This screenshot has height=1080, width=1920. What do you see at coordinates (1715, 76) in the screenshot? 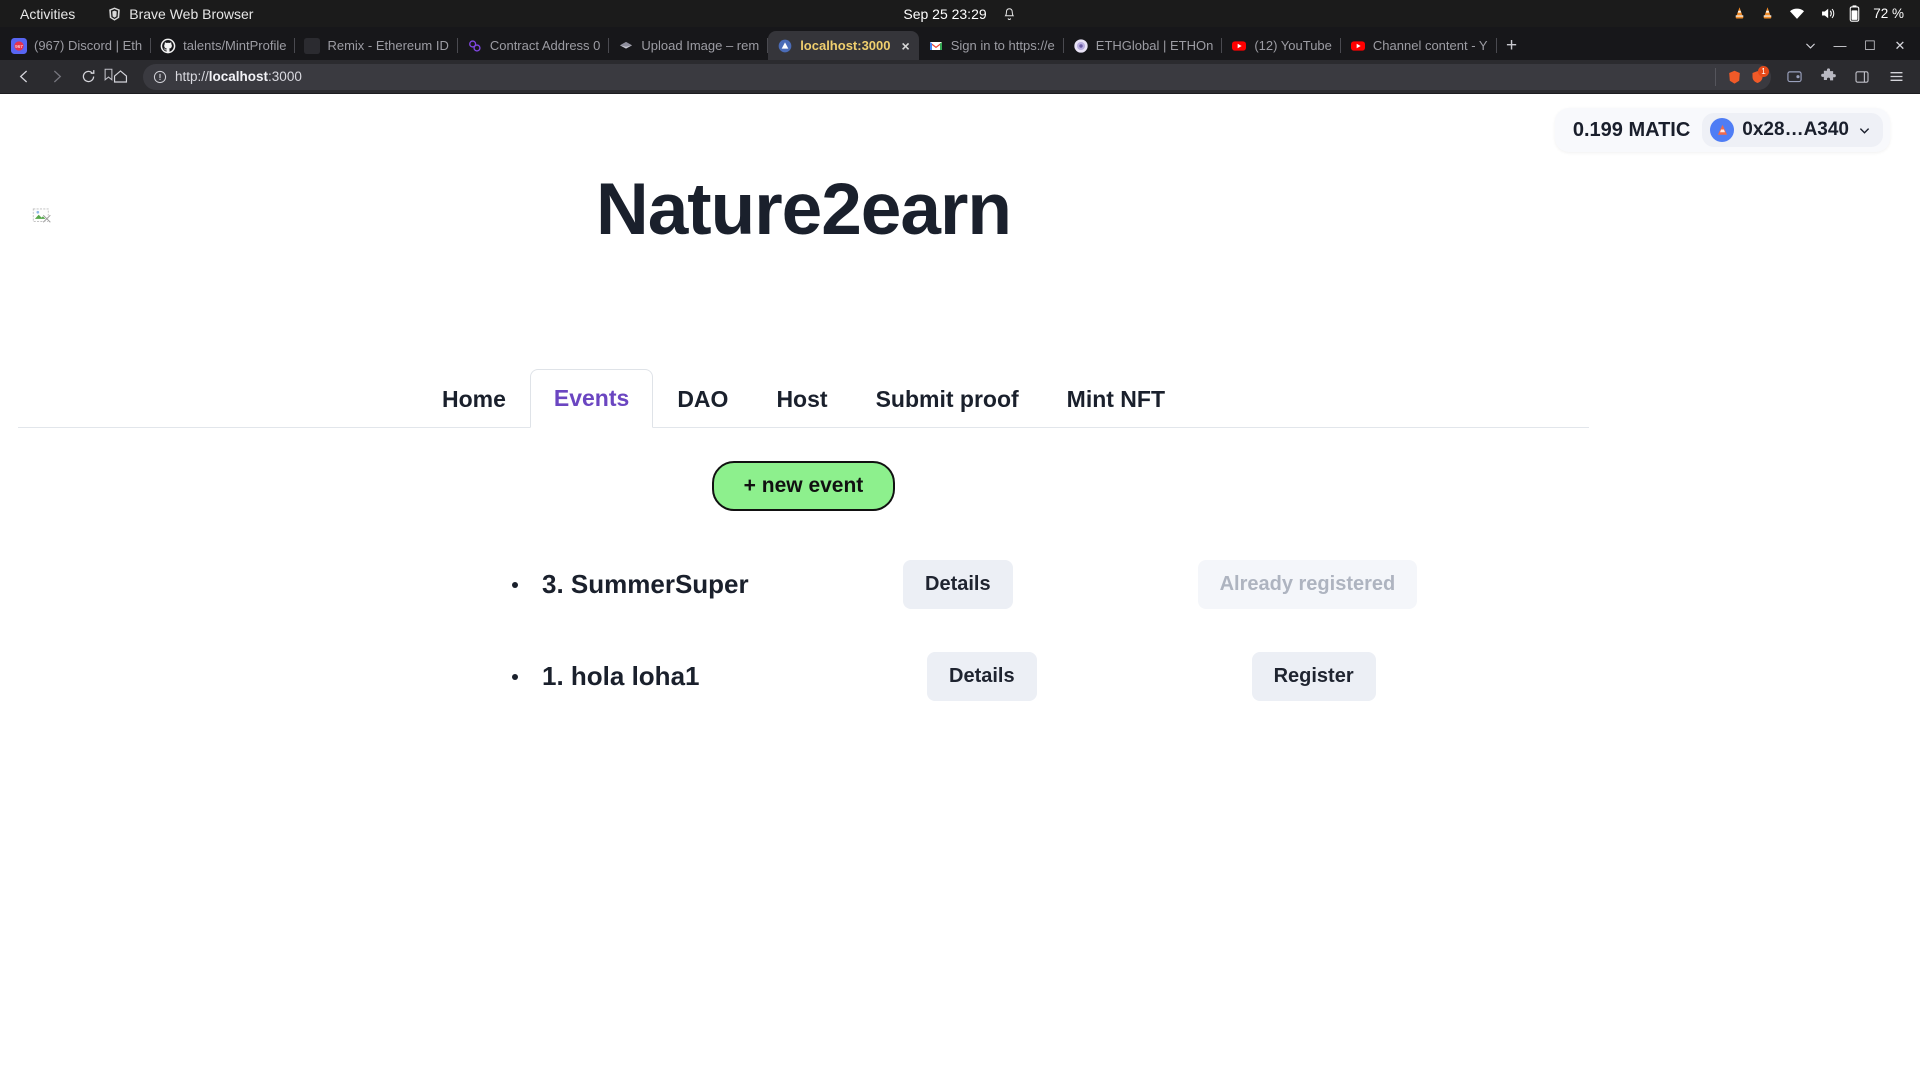
I see `toolbar-divider` at bounding box center [1715, 76].